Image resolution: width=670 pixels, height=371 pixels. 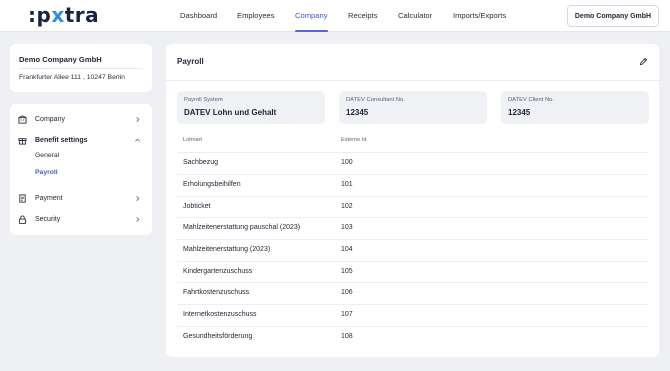 I want to click on info-label: DATEV Client No., so click(x=531, y=100).